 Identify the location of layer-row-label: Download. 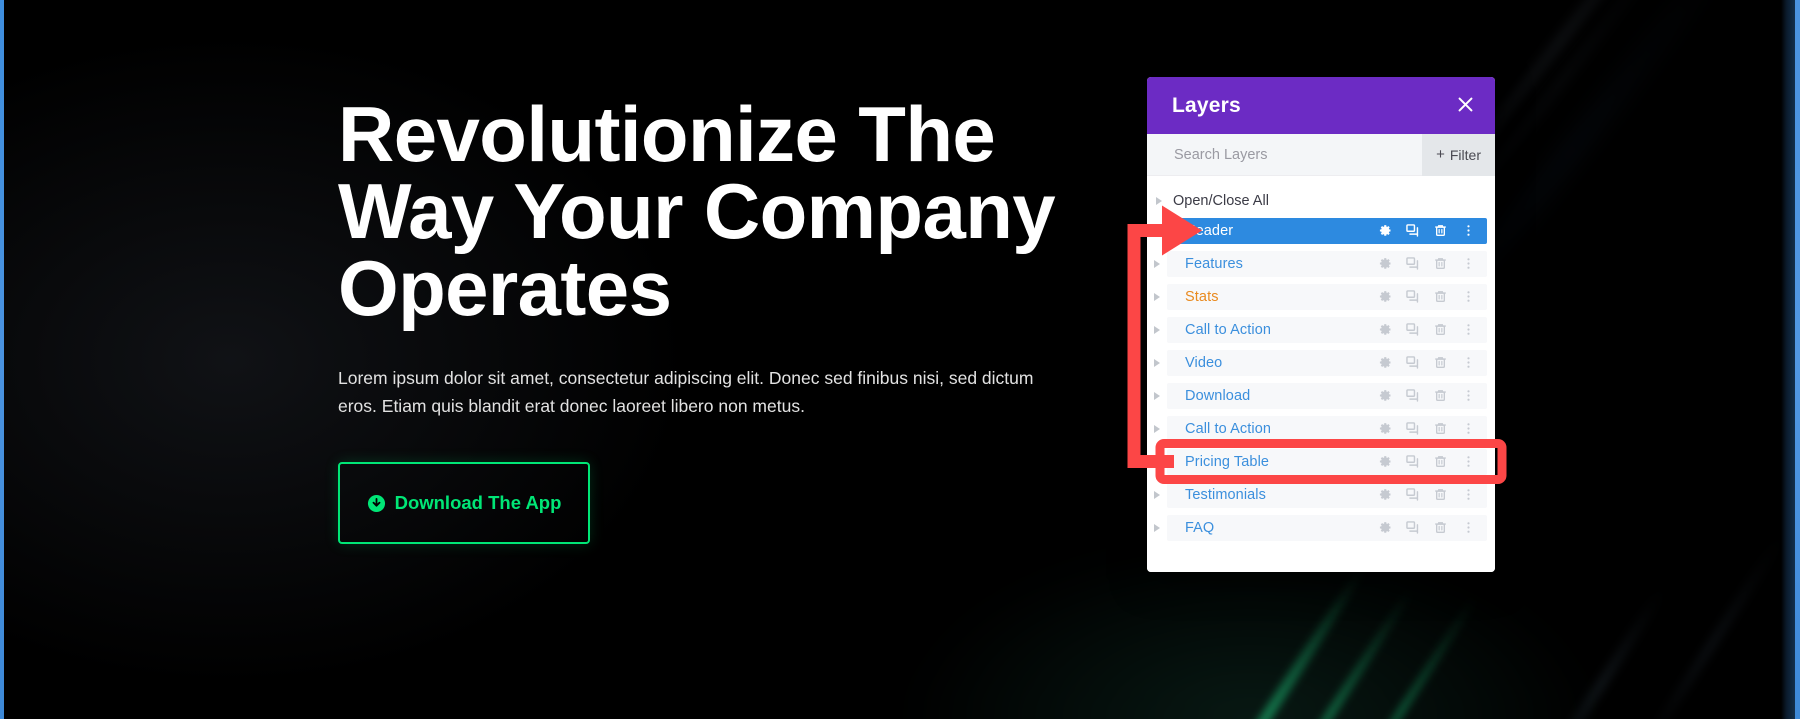
(1218, 395).